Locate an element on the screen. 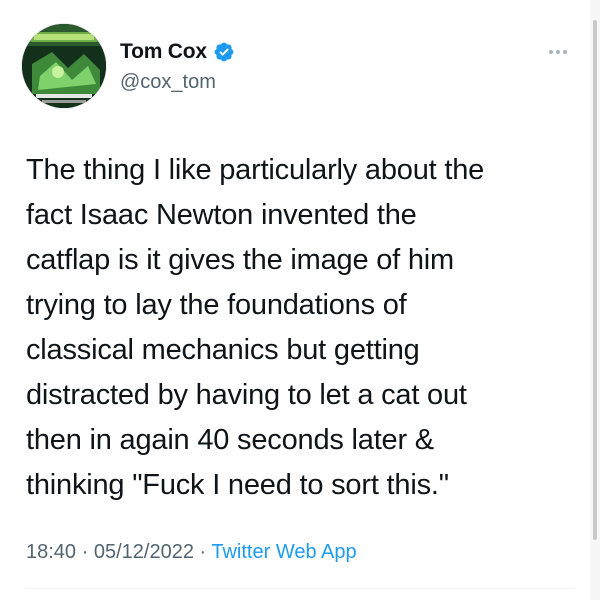  scrollbar-thumb is located at coordinates (595, 280).